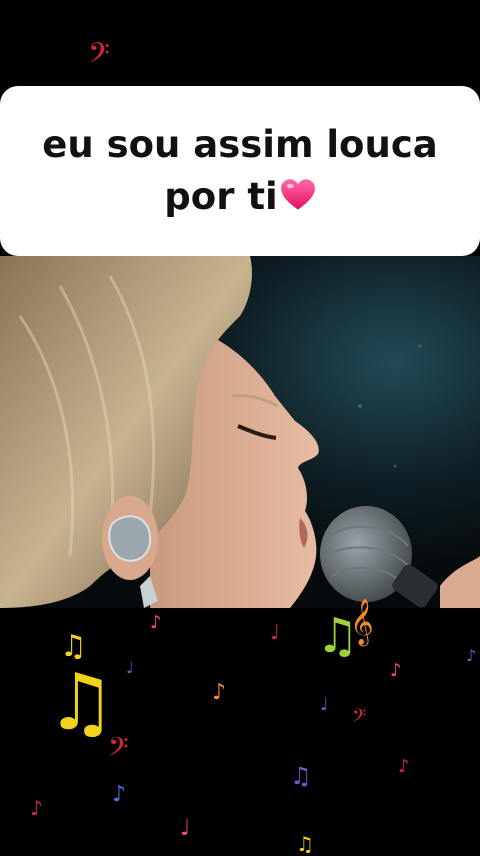  I want to click on caption-line-2: por ti, so click(221, 196).